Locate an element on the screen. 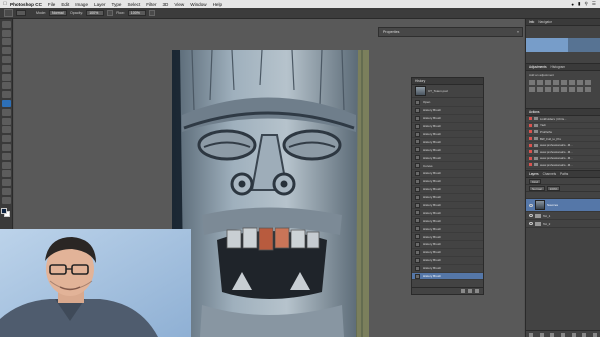 This screenshot has height=337, width=600. menu-window: Window is located at coordinates (198, 4).